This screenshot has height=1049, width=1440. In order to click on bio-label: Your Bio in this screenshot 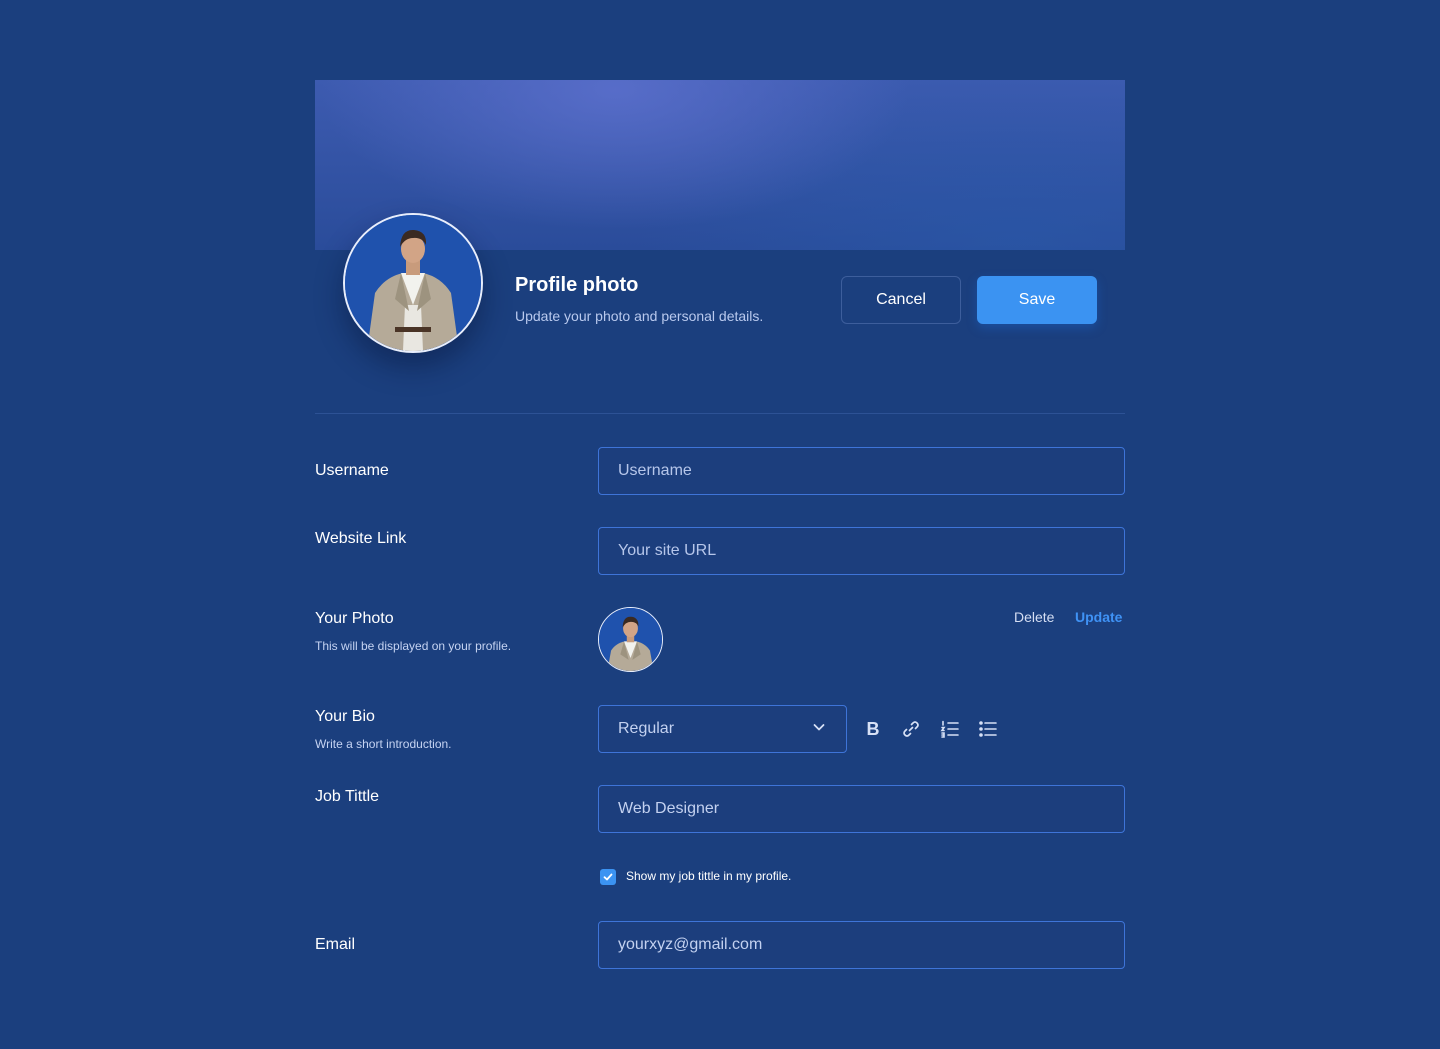, I will do `click(345, 716)`.